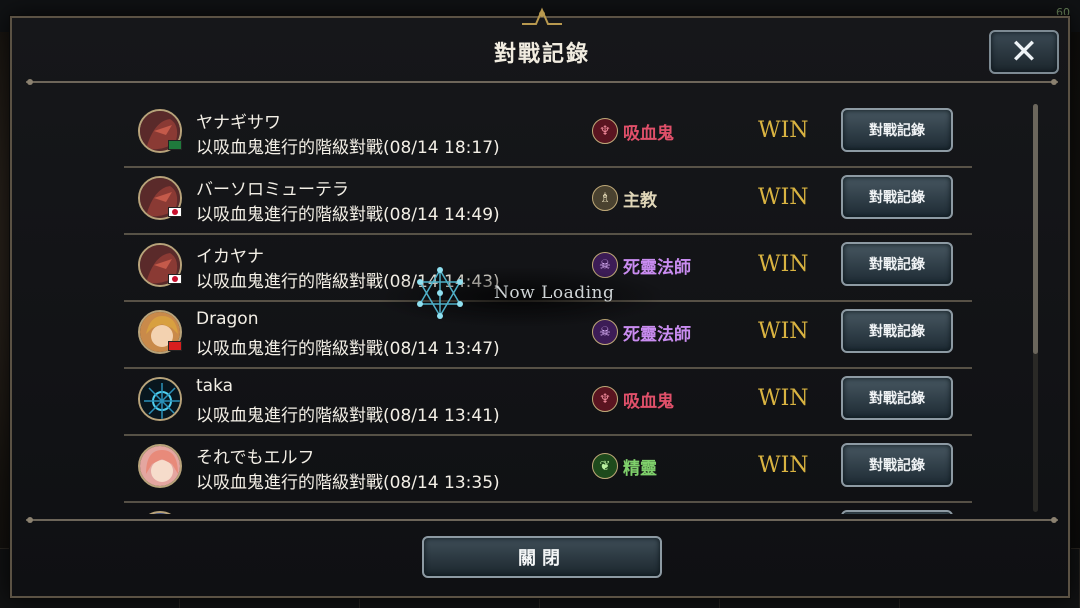 The image size is (1080, 608). What do you see at coordinates (897, 512) in the screenshot?
I see `view-record-button` at bounding box center [897, 512].